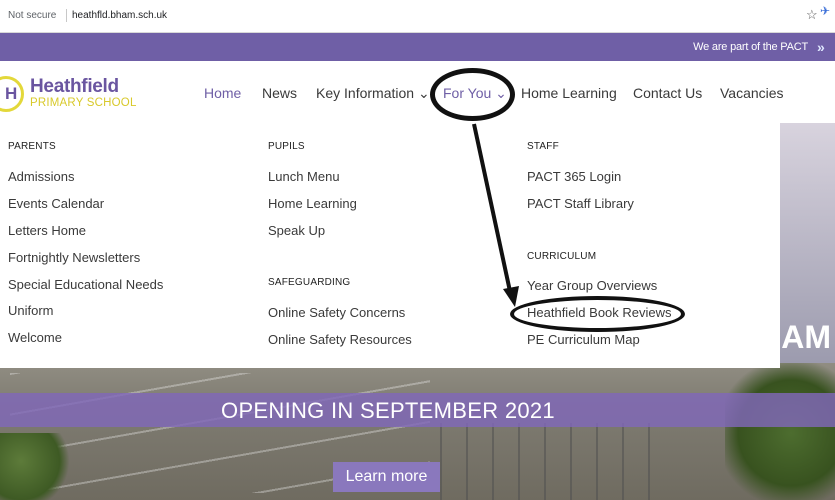 This screenshot has width=835, height=500. I want to click on opening-banner: OPENING IN SEPTEMBER 2021, so click(417, 410).